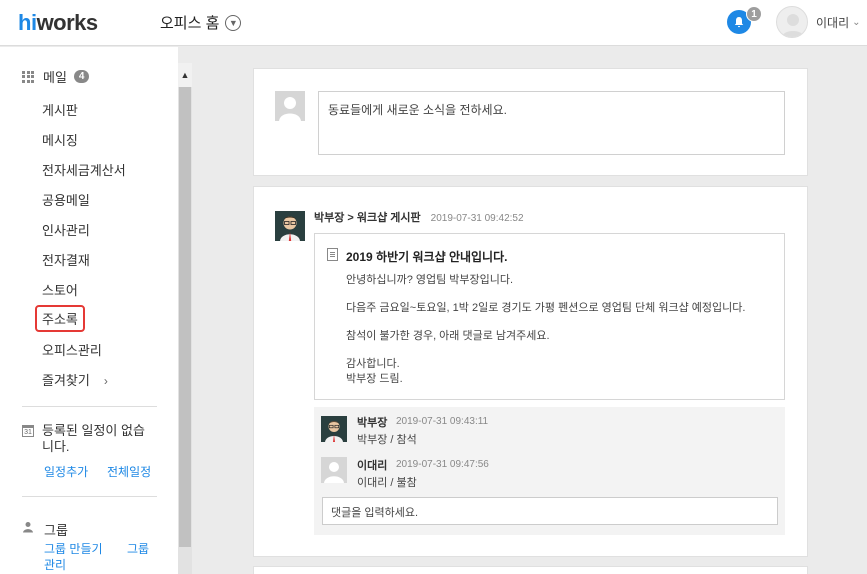  Describe the element at coordinates (448, 336) in the screenshot. I see `post-line: 참석이 불가한 경우, 아래 댓글로 남겨주세요.` at that location.